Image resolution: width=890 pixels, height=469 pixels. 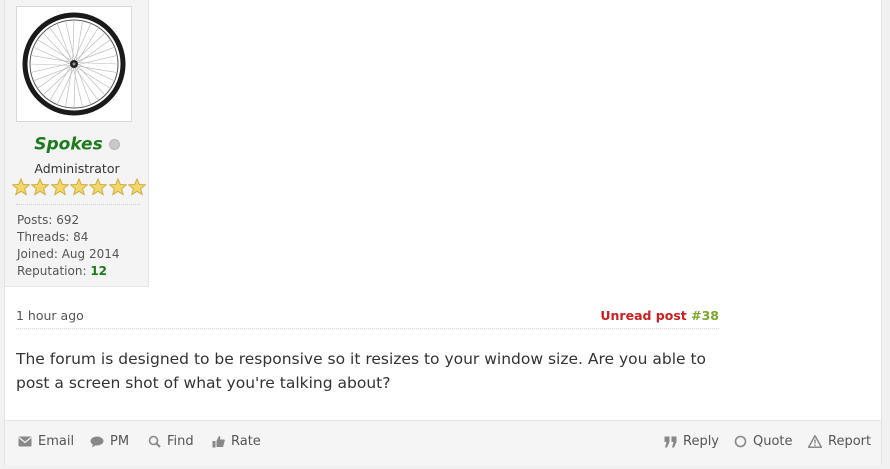 I want to click on report-button: Report, so click(x=839, y=441).